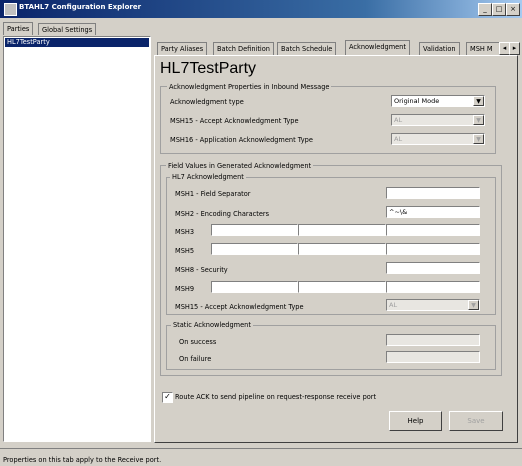  What do you see at coordinates (208, 68) in the screenshot?
I see `party-heading: HL7TestParty` at bounding box center [208, 68].